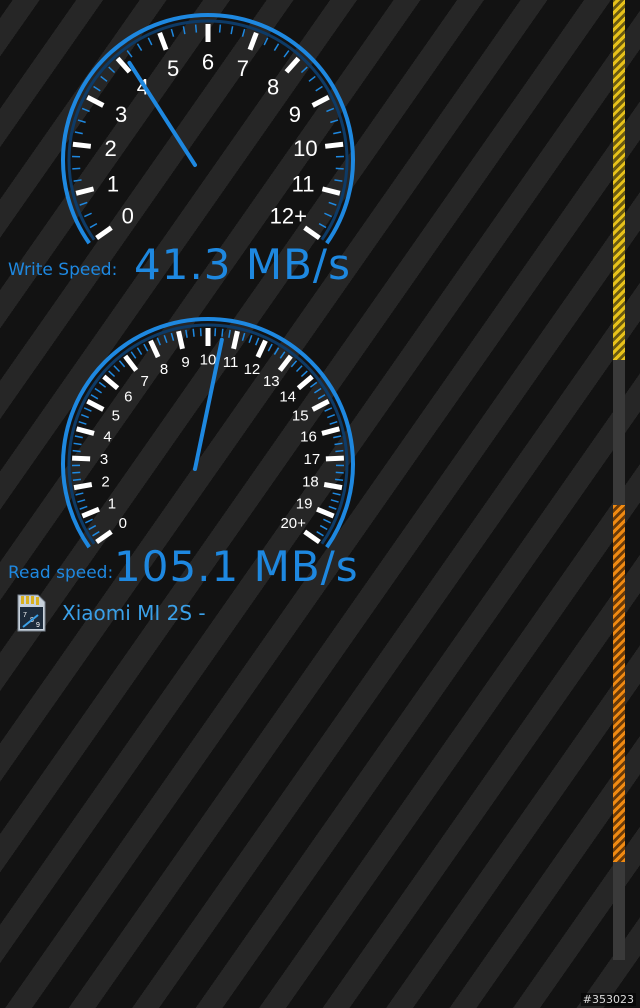 The height and width of the screenshot is (1008, 640). What do you see at coordinates (231, 362) in the screenshot?
I see `read-scale-label: 11` at bounding box center [231, 362].